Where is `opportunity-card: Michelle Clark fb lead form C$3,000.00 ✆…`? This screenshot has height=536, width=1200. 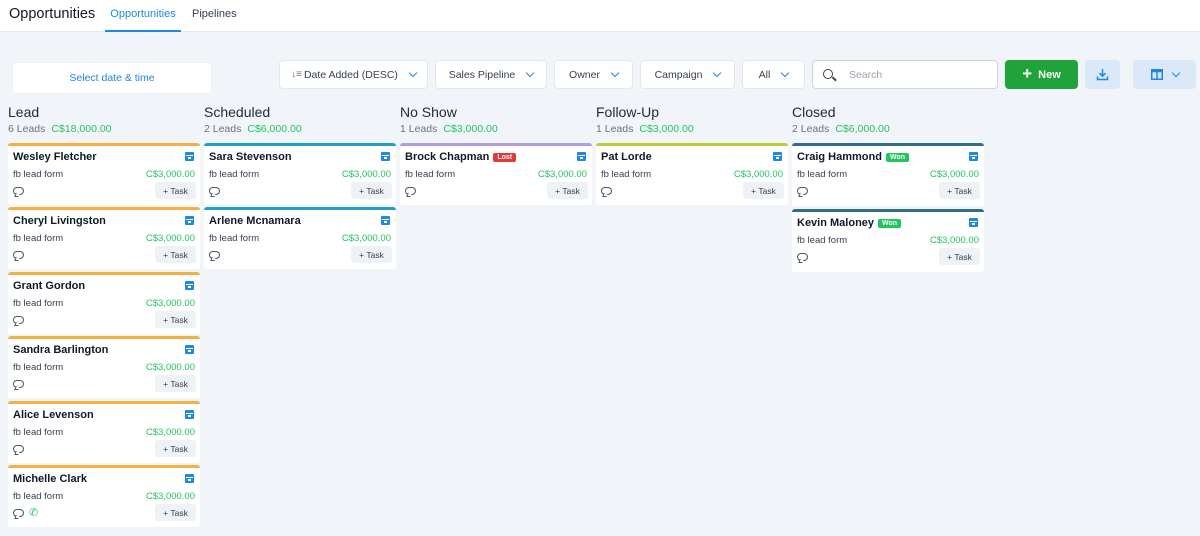
opportunity-card: Michelle Clark fb lead form C$3,000.00 ✆… is located at coordinates (104, 496).